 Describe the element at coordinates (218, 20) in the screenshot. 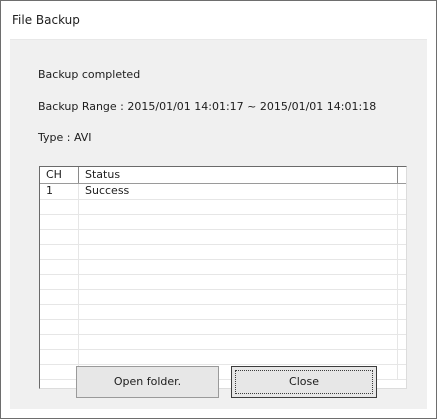

I see `title-bar: File Backup` at that location.